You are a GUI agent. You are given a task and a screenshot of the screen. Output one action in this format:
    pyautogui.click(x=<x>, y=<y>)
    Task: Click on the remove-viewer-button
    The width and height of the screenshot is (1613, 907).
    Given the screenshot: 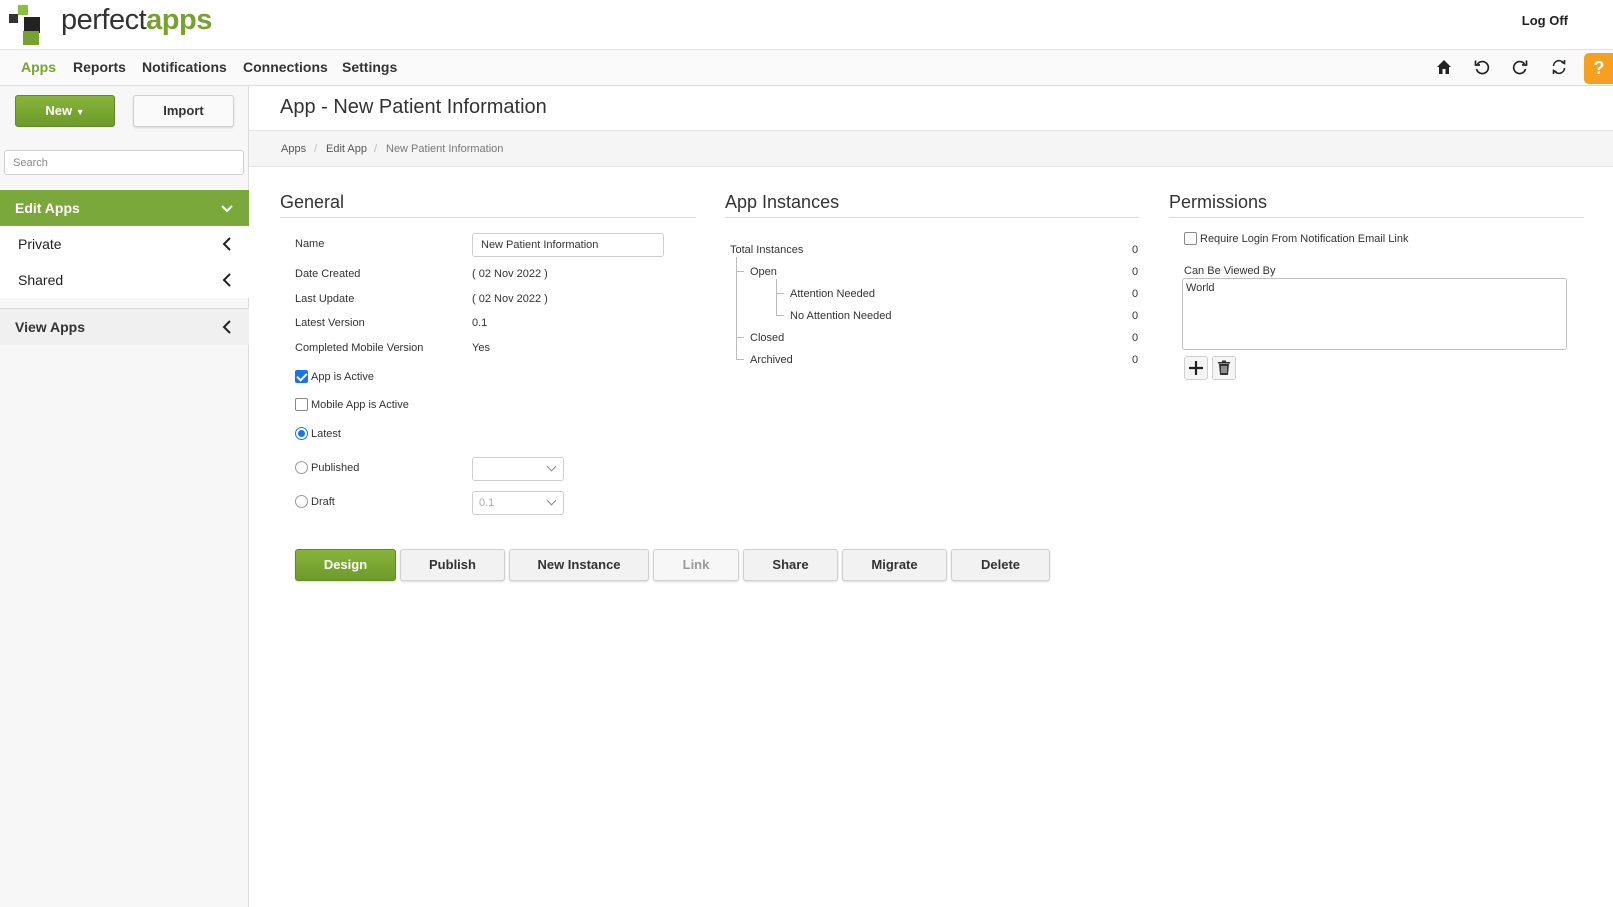 What is the action you would take?
    pyautogui.click(x=1224, y=368)
    